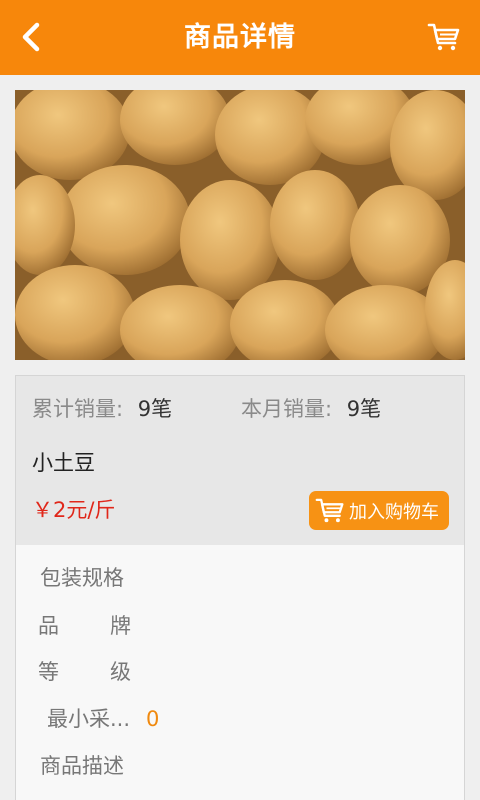 This screenshot has height=800, width=480. I want to click on cart-button, so click(444, 37).